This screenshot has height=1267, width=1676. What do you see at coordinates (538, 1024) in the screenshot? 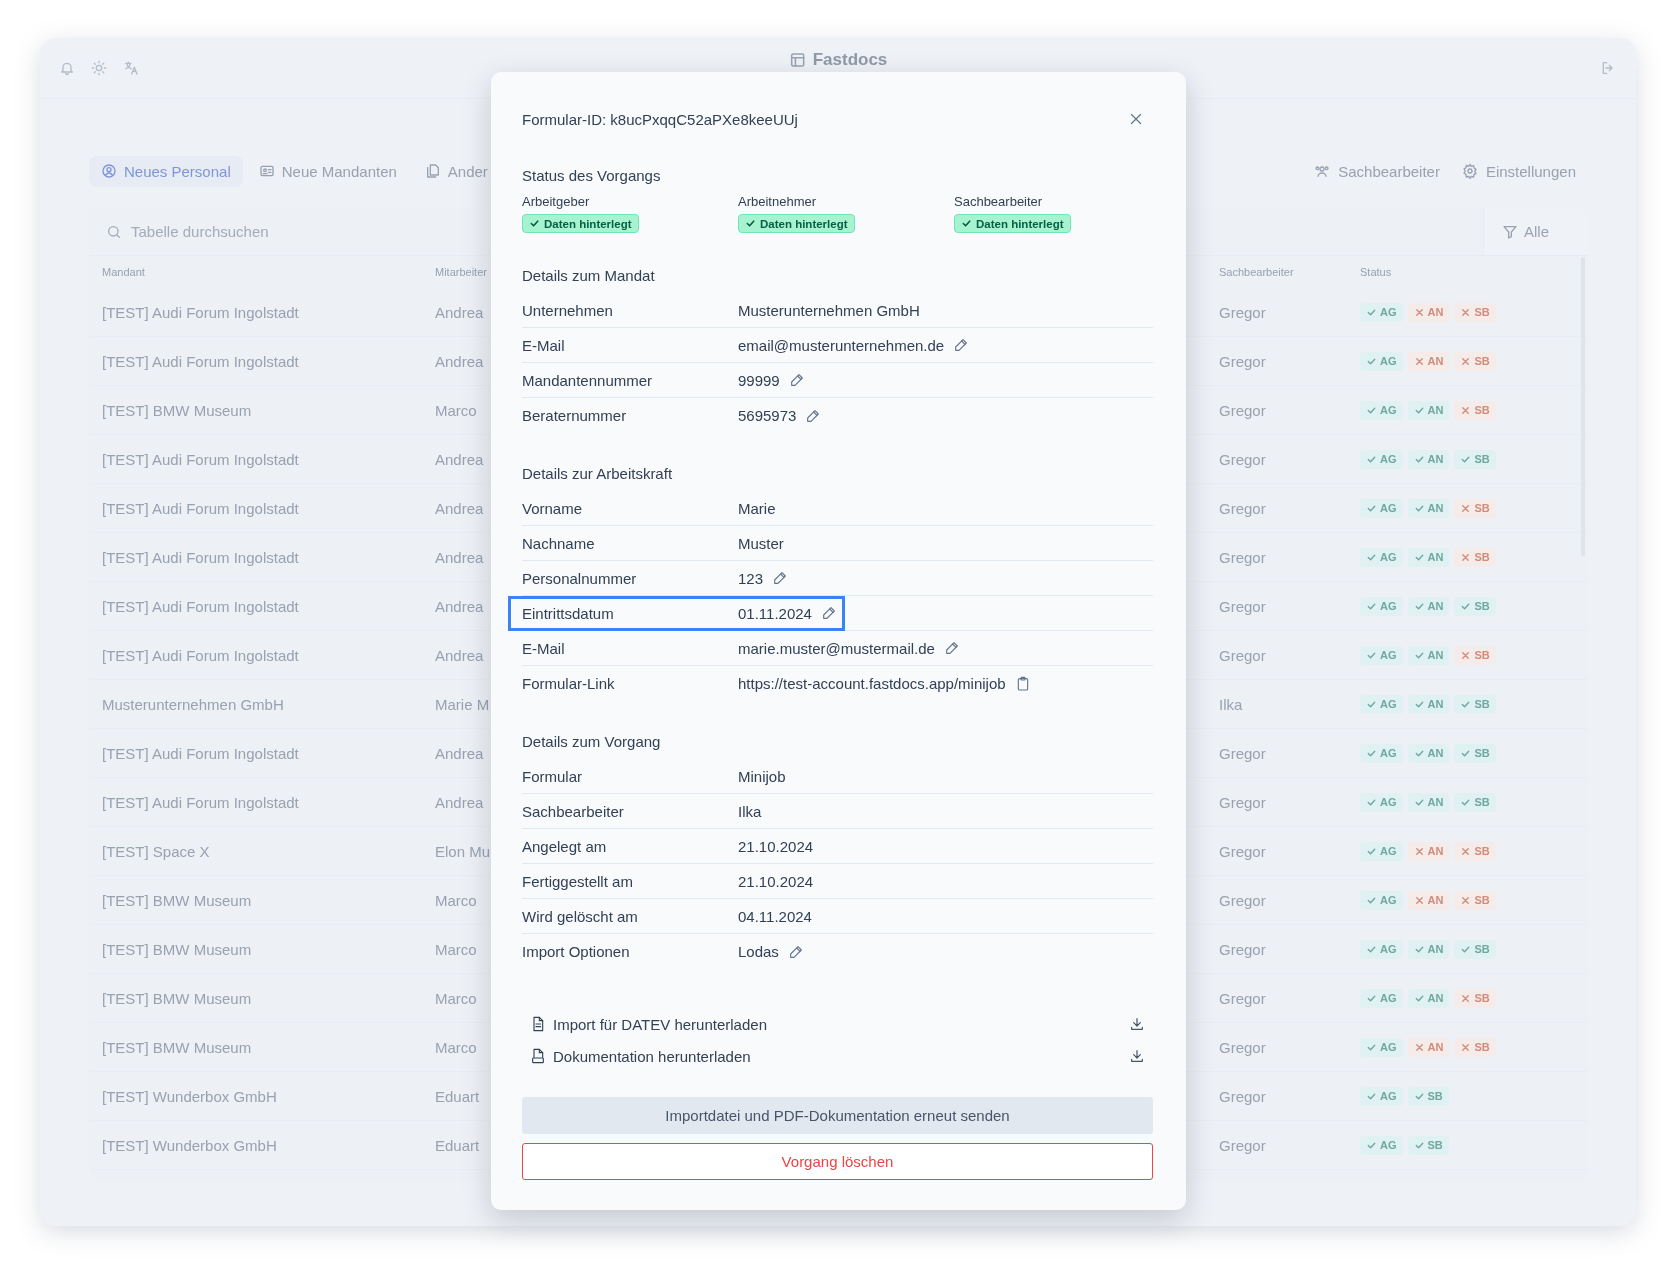
I see `document-icon` at bounding box center [538, 1024].